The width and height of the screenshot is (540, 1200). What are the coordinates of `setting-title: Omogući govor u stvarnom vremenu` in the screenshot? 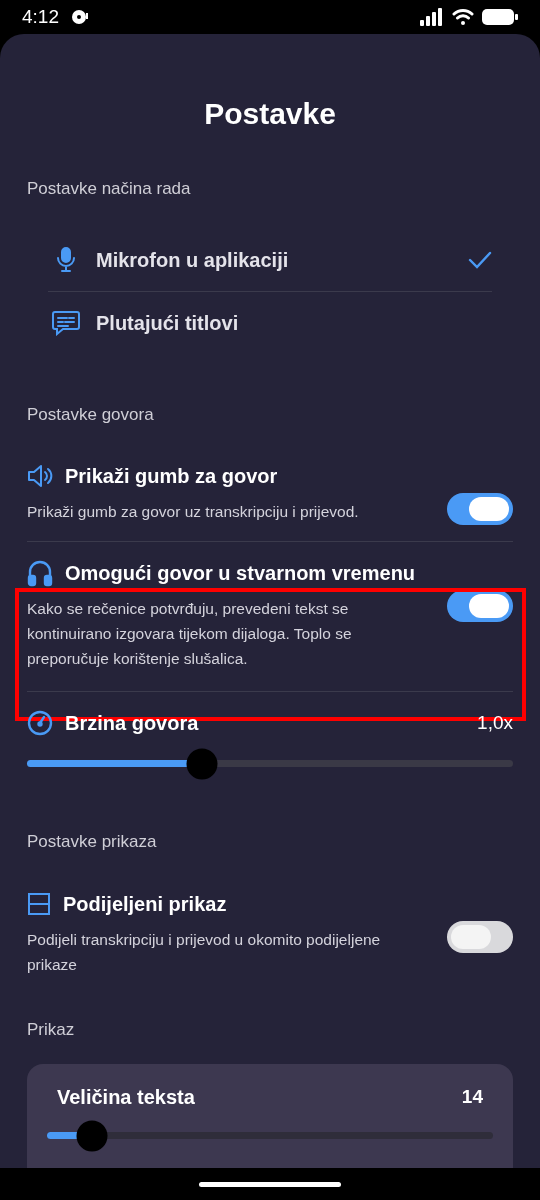 It's located at (240, 573).